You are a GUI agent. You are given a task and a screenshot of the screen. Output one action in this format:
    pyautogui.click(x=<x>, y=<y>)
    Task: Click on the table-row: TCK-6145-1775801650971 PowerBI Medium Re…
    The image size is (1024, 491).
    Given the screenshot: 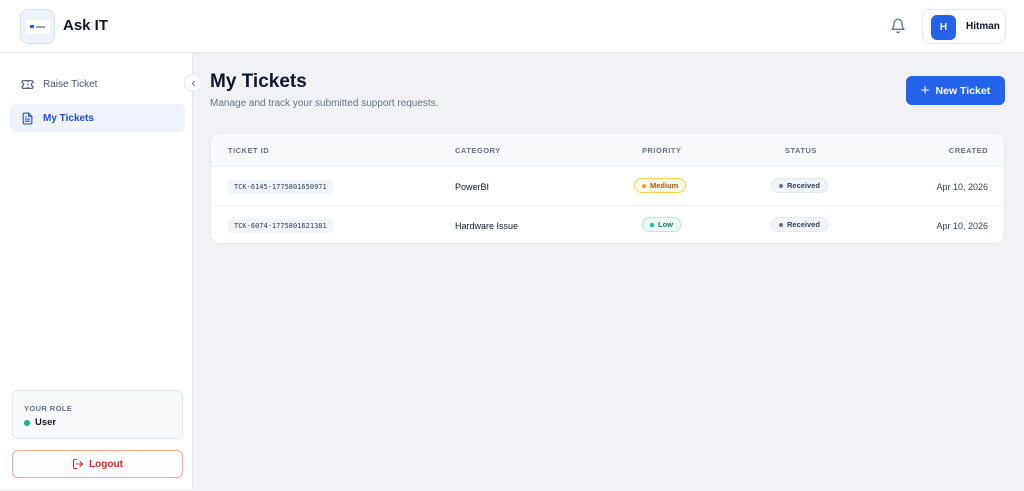 What is the action you would take?
    pyautogui.click(x=607, y=186)
    